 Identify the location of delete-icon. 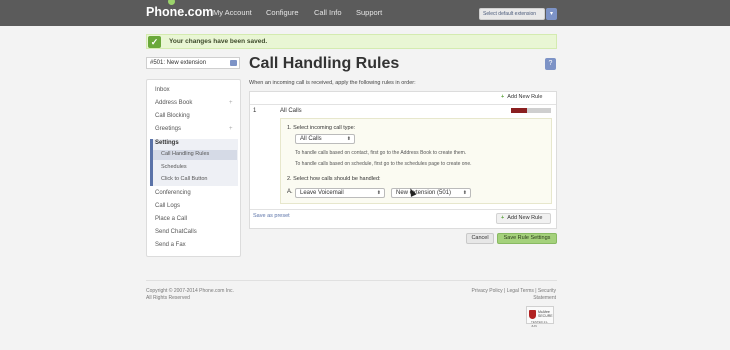
(519, 110).